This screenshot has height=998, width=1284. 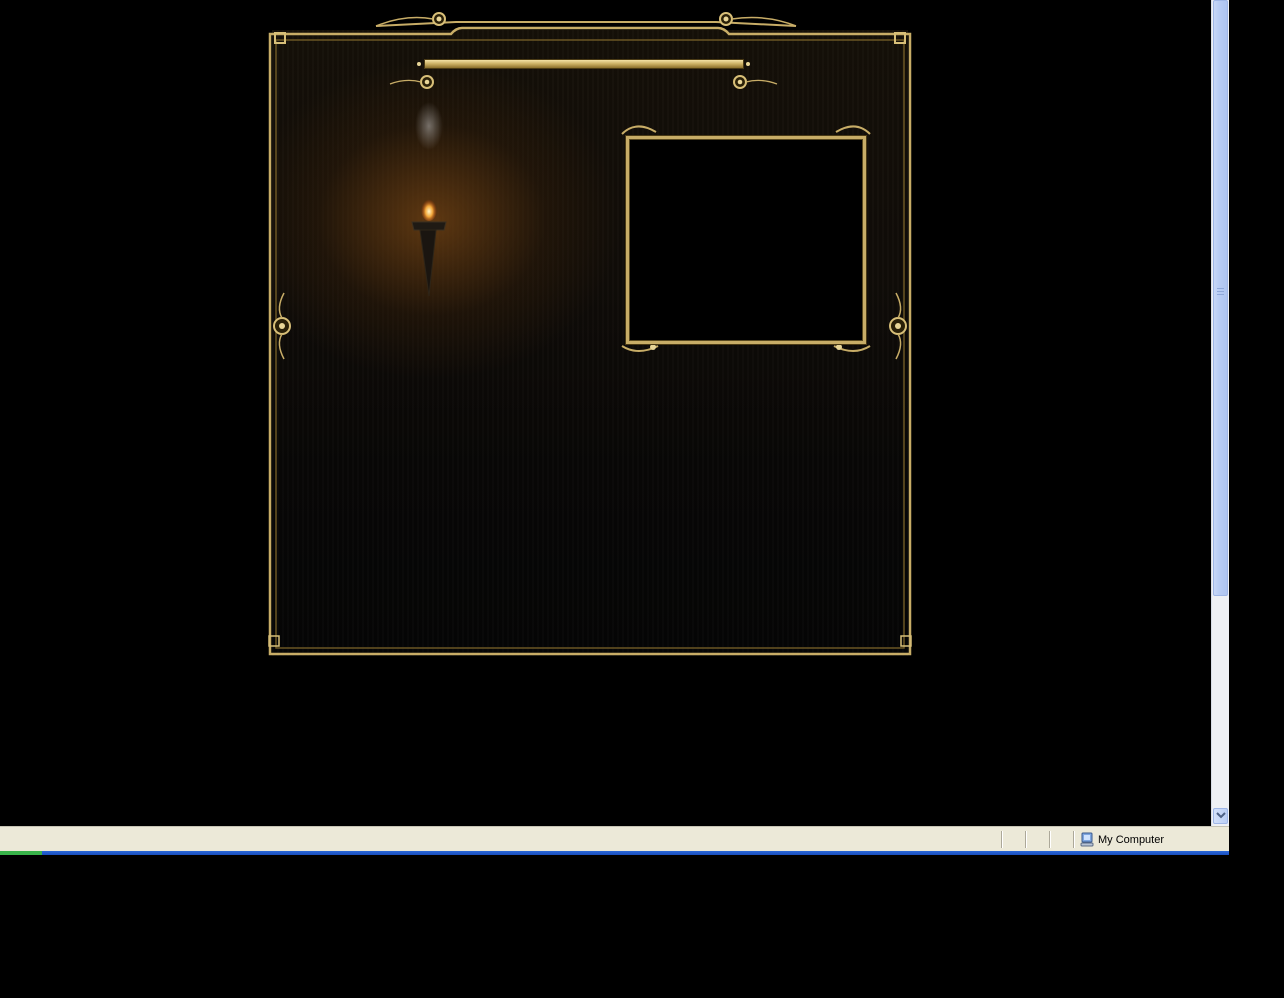 What do you see at coordinates (746, 240) in the screenshot?
I see `inner-dialog-window` at bounding box center [746, 240].